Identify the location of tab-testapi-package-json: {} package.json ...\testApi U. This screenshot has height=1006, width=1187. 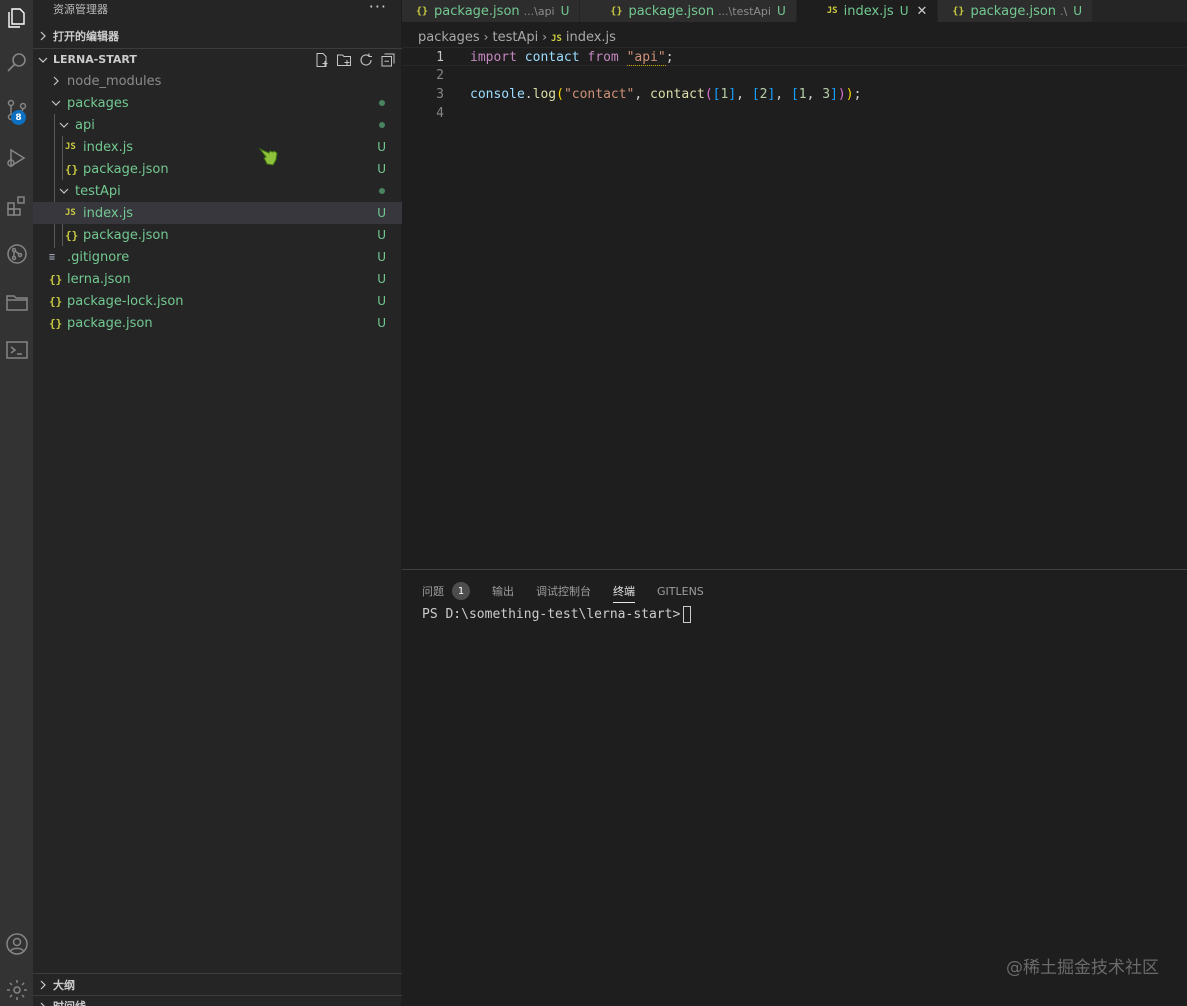
(688, 11).